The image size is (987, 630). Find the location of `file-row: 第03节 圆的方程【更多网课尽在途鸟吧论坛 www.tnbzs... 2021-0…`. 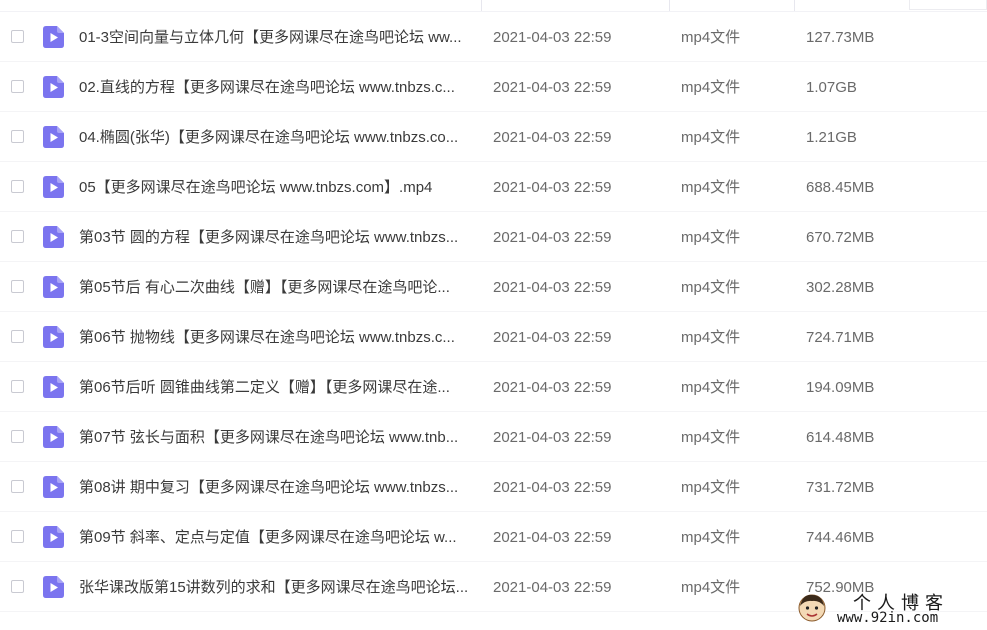

file-row: 第03节 圆的方程【更多网课尽在途鸟吧论坛 www.tnbzs... 2021-0… is located at coordinates (493, 237).